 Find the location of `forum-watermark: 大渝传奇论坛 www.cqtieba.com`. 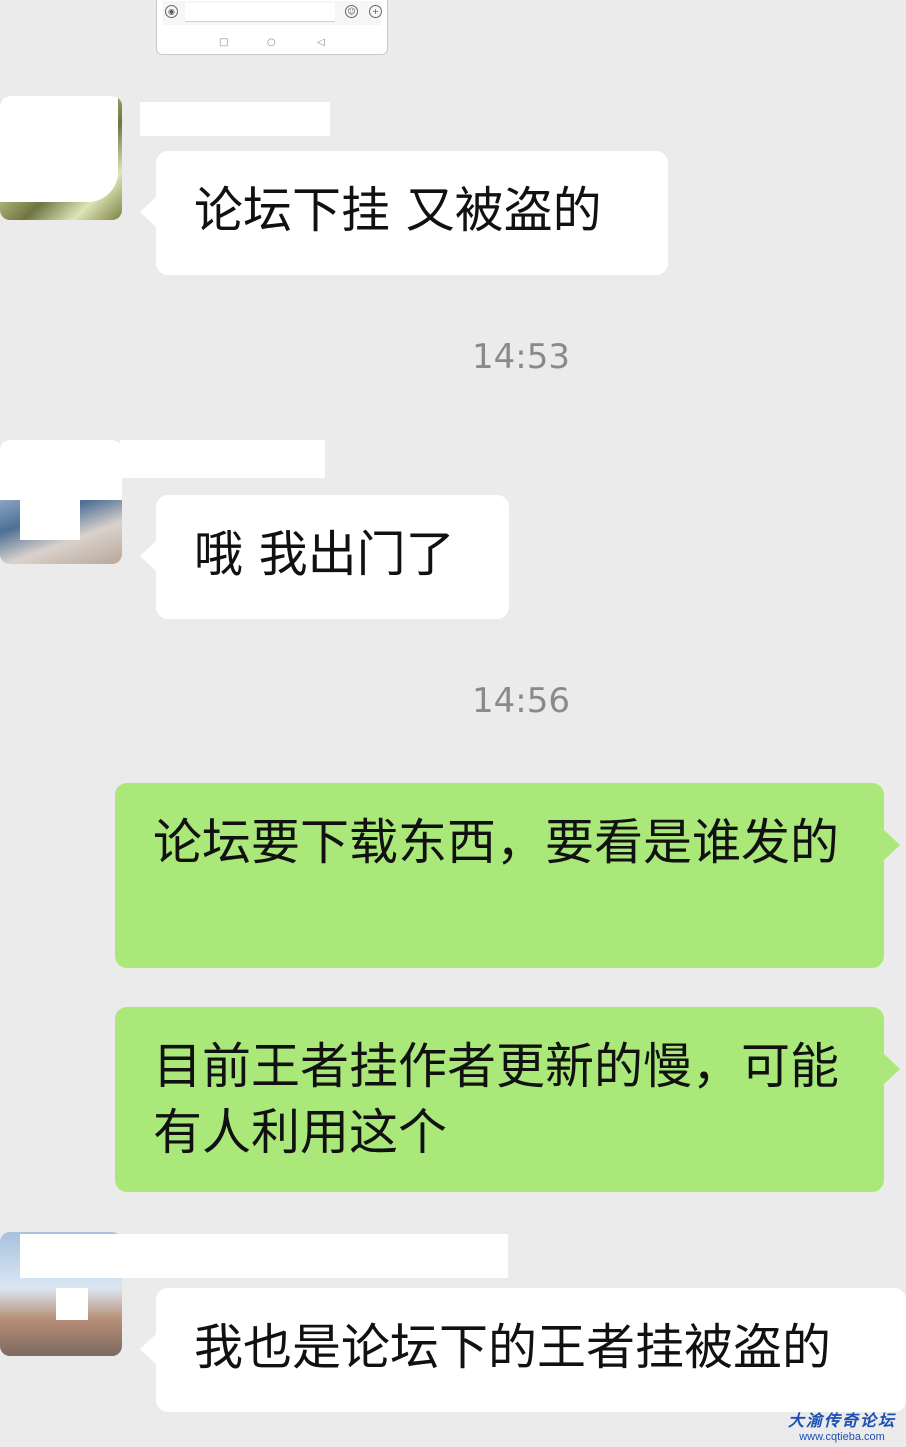

forum-watermark: 大渝传奇论坛 www.cqtieba.com is located at coordinates (842, 1425).